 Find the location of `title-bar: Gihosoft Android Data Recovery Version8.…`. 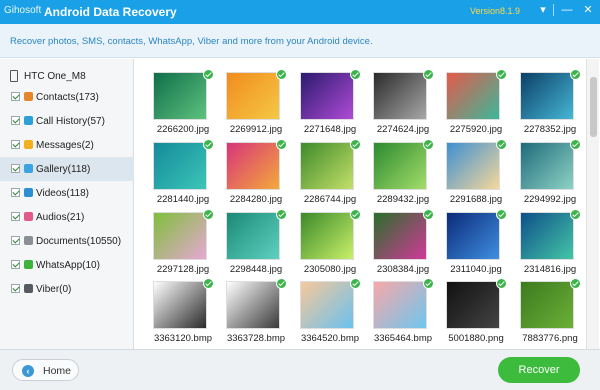

title-bar: Gihosoft Android Data Recovery Version8.… is located at coordinates (300, 12).